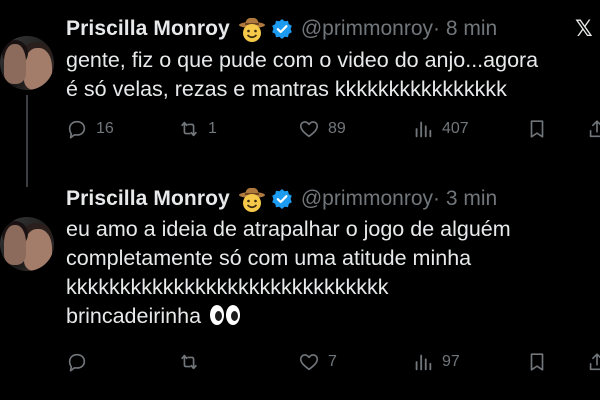 This screenshot has height=400, width=600. I want to click on tweet-header: Priscilla Monroy @primmonroy · 8 min, so click(281, 29).